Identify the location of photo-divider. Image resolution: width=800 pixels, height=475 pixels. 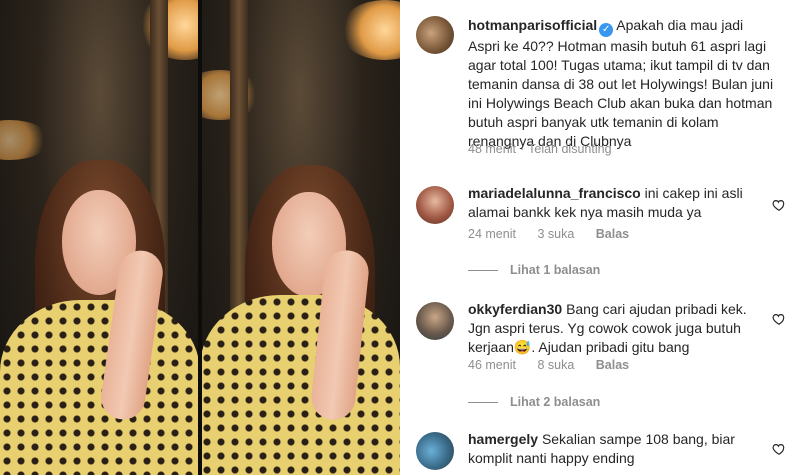
(200, 237).